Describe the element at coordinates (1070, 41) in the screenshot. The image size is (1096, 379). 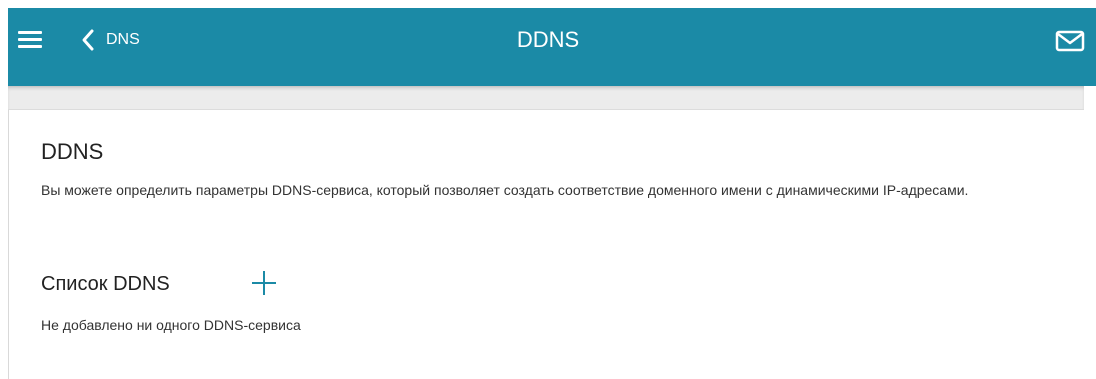
I see `mail-icon` at that location.